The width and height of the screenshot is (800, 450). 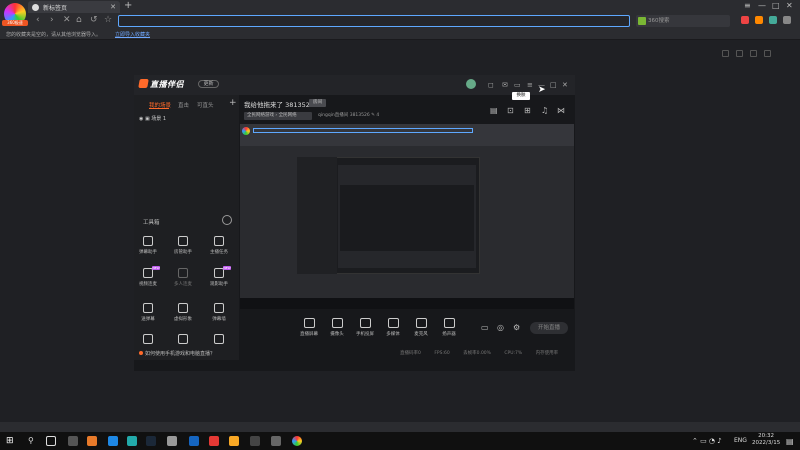 I want to click on tool-multi-call: 多人连麦, so click(x=183, y=277).